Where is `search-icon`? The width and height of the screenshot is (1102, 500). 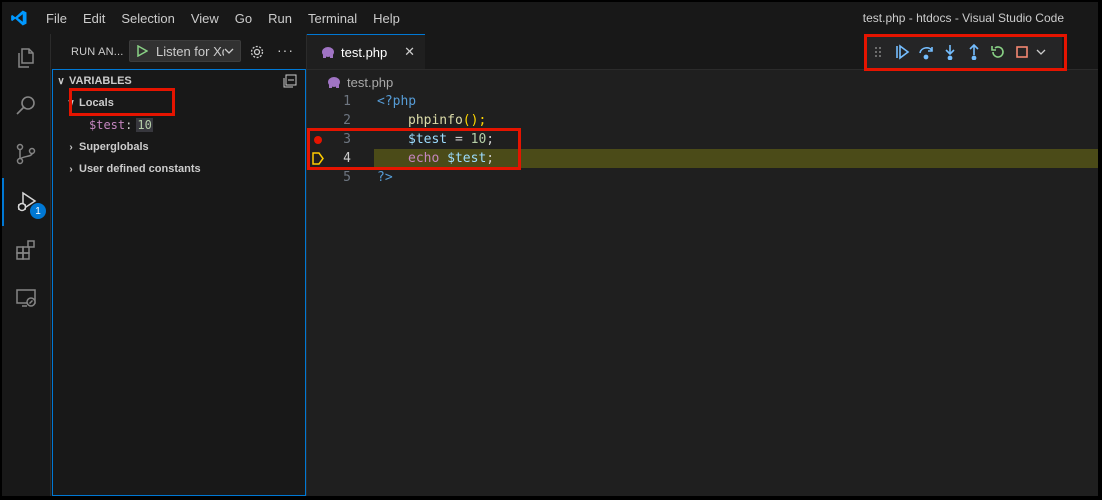 search-icon is located at coordinates (25, 105).